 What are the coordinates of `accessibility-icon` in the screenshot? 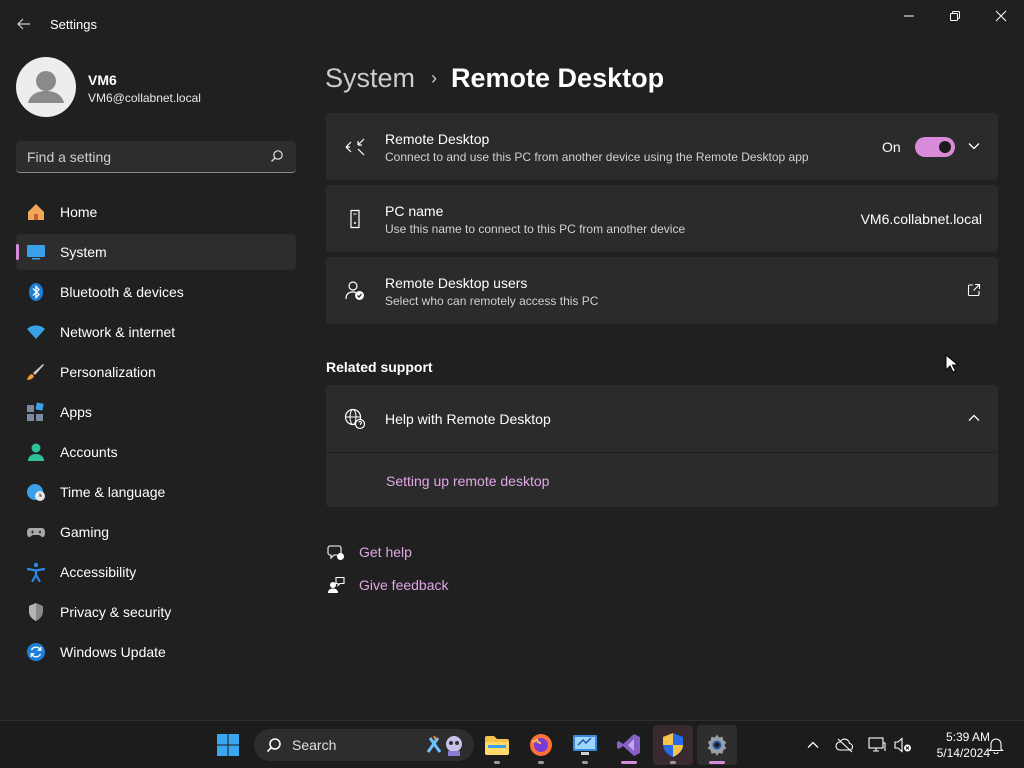 It's located at (36, 572).